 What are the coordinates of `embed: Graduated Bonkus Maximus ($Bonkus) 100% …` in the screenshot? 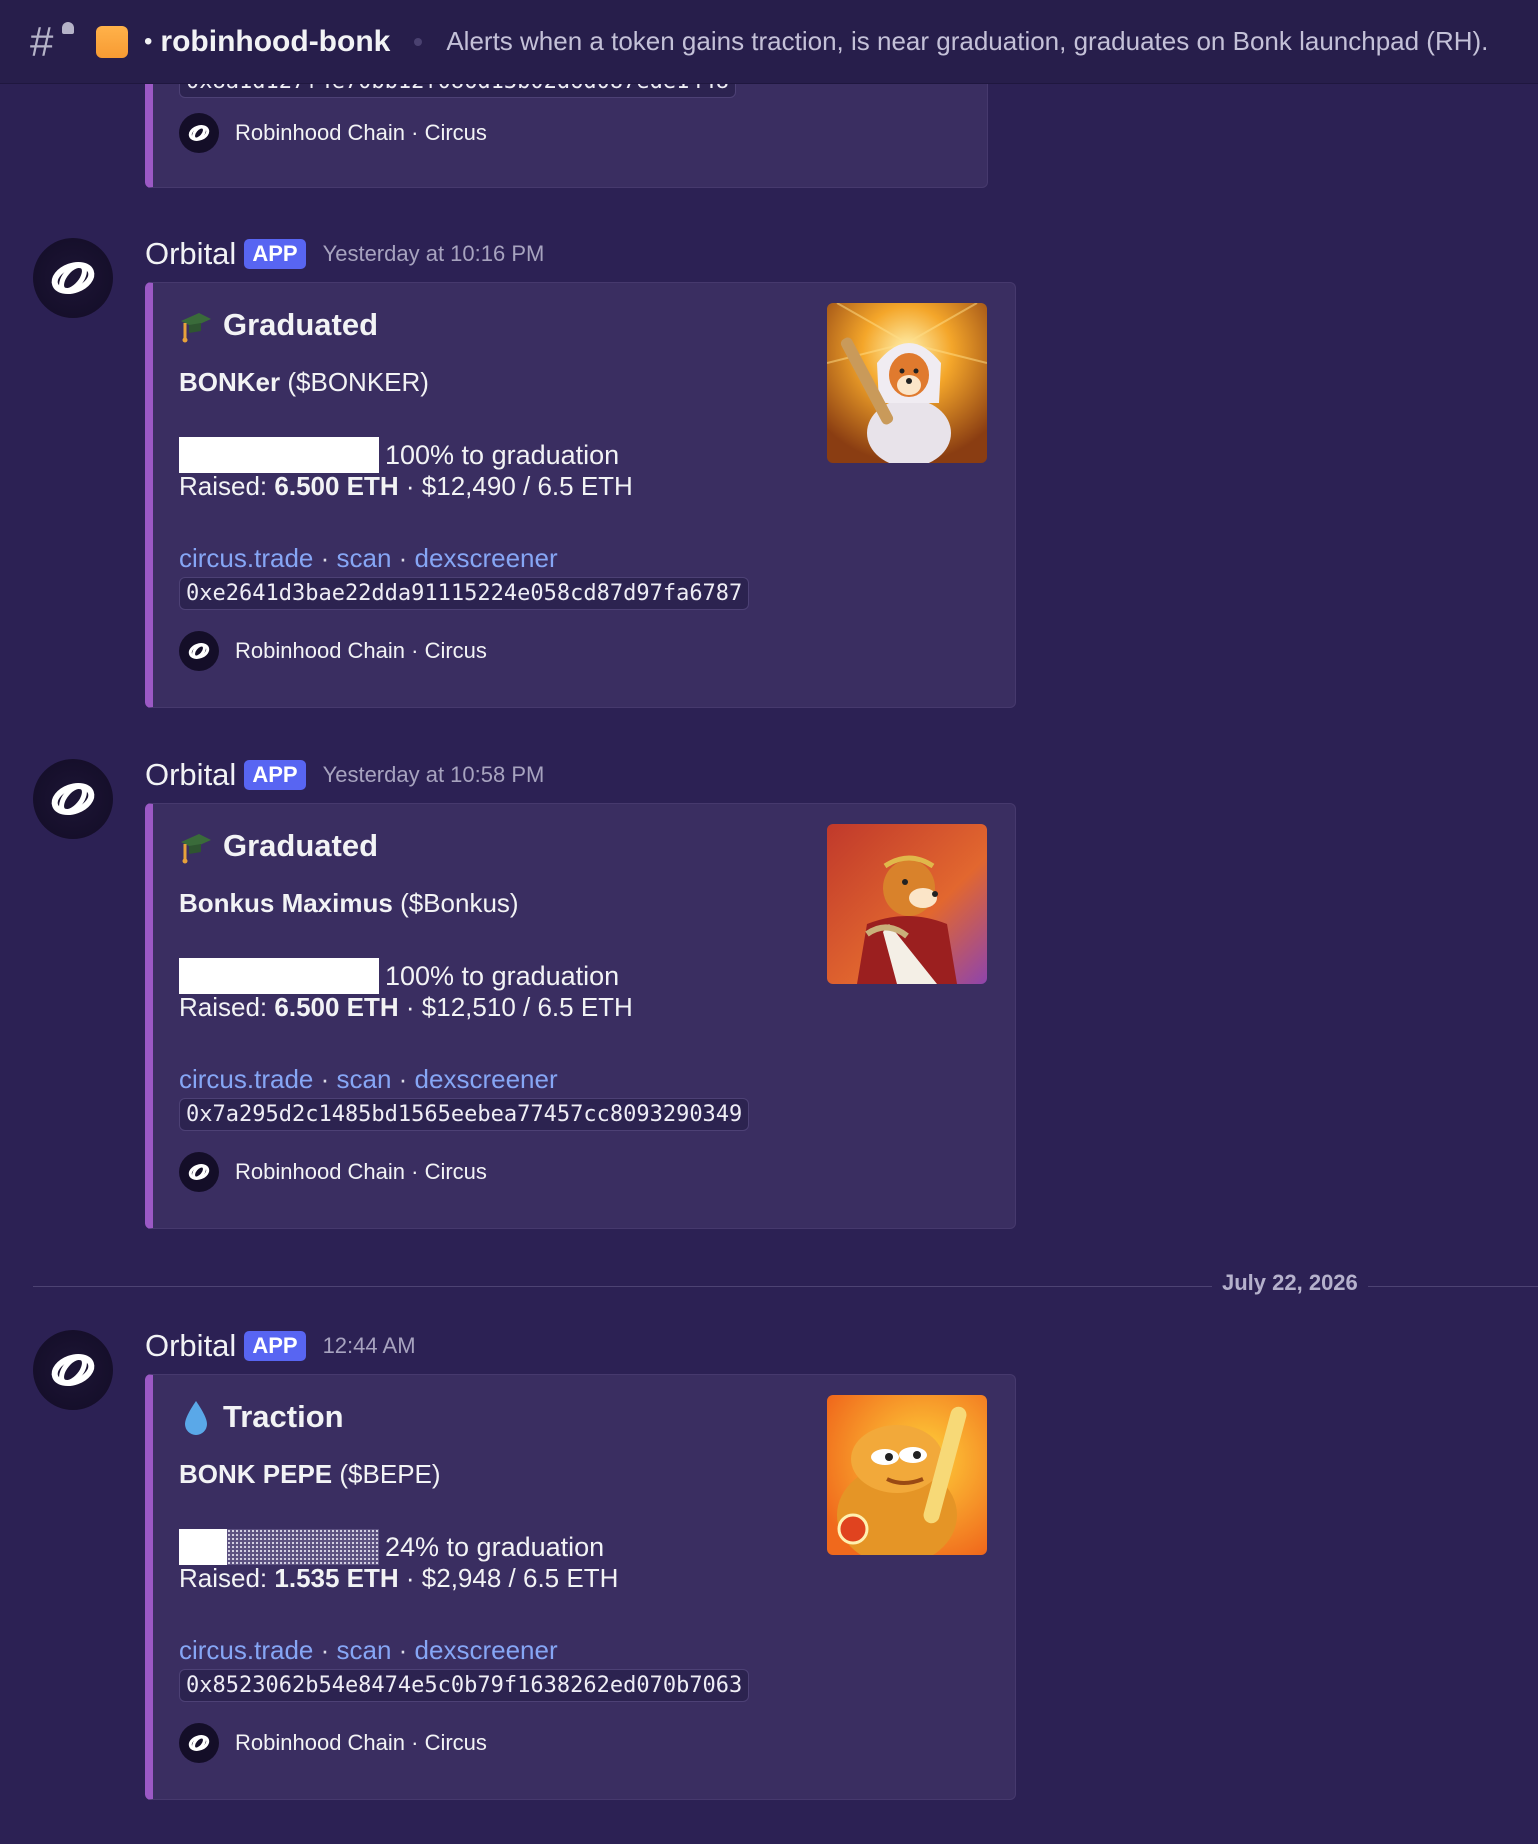 It's located at (580, 1016).